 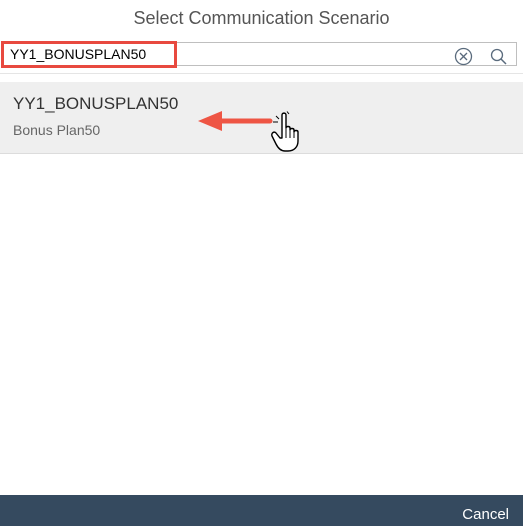 What do you see at coordinates (485, 514) in the screenshot?
I see `cancel-button: Cancel` at bounding box center [485, 514].